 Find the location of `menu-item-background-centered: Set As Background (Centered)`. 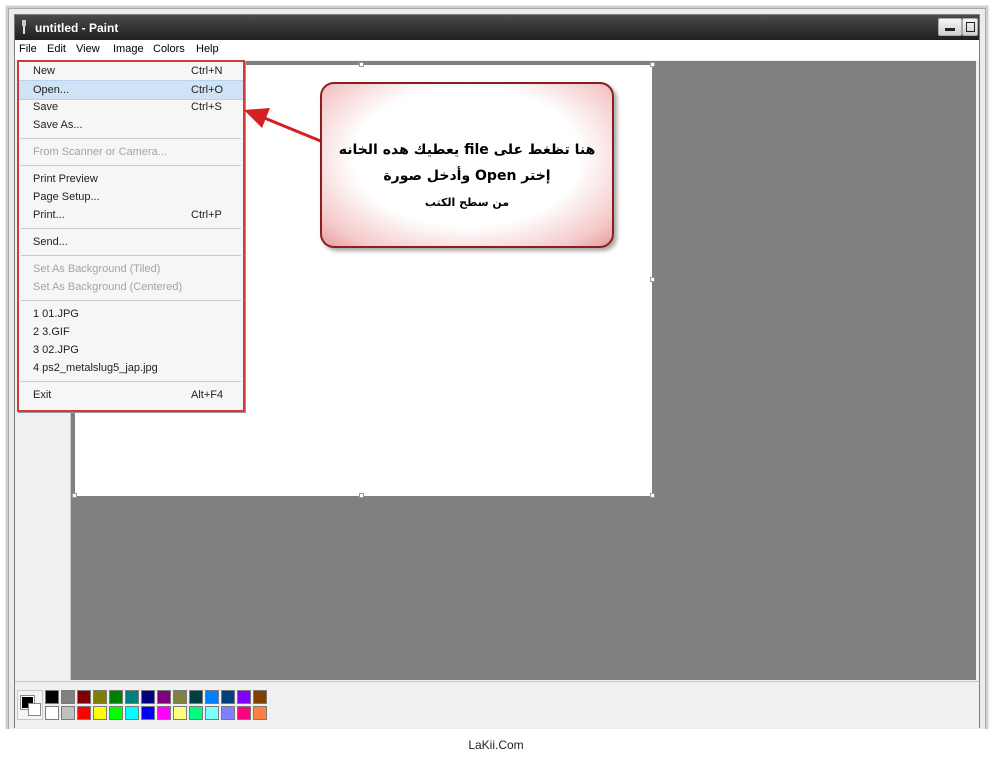

menu-item-background-centered: Set As Background (Centered) is located at coordinates (131, 287).